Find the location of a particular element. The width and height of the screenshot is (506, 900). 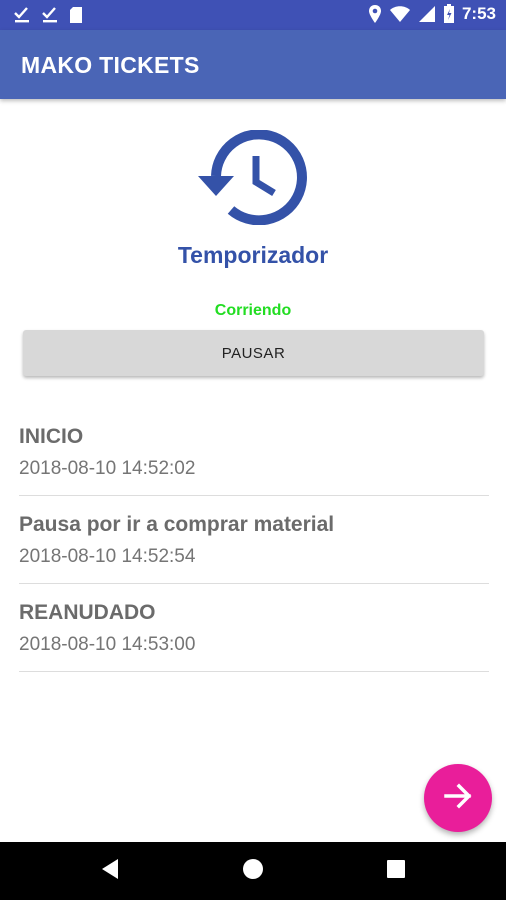

signal-icon is located at coordinates (427, 14).